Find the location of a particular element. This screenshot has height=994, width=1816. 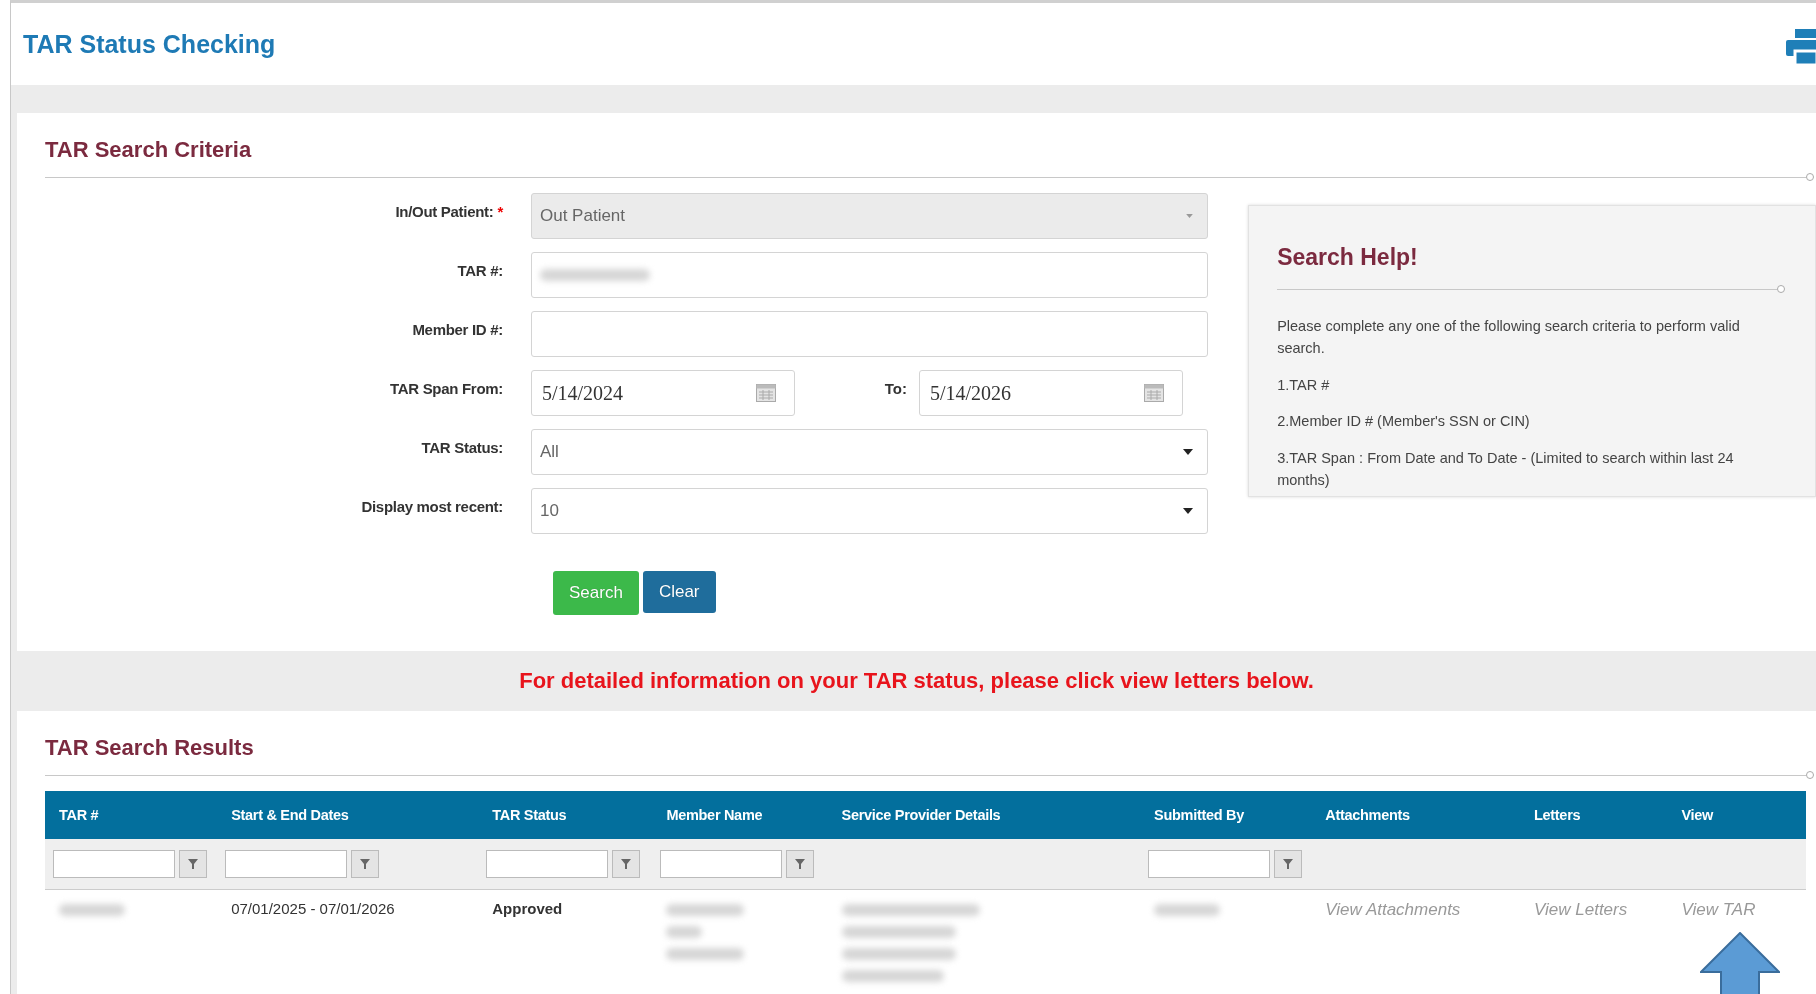

help-item: 2.Member ID # (Member's SSN or CIN) is located at coordinates (1404, 422).